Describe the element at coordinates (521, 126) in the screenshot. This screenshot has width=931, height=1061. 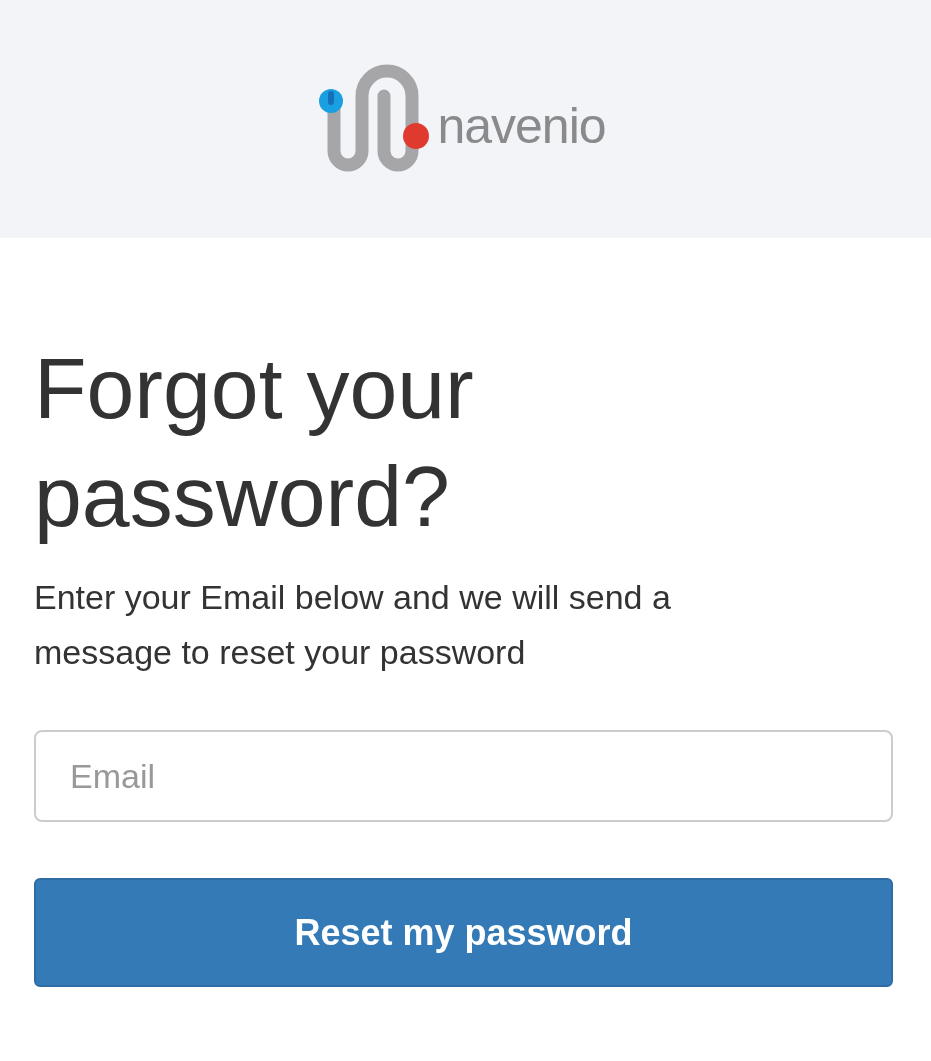
I see `logo-text: navenio` at that location.